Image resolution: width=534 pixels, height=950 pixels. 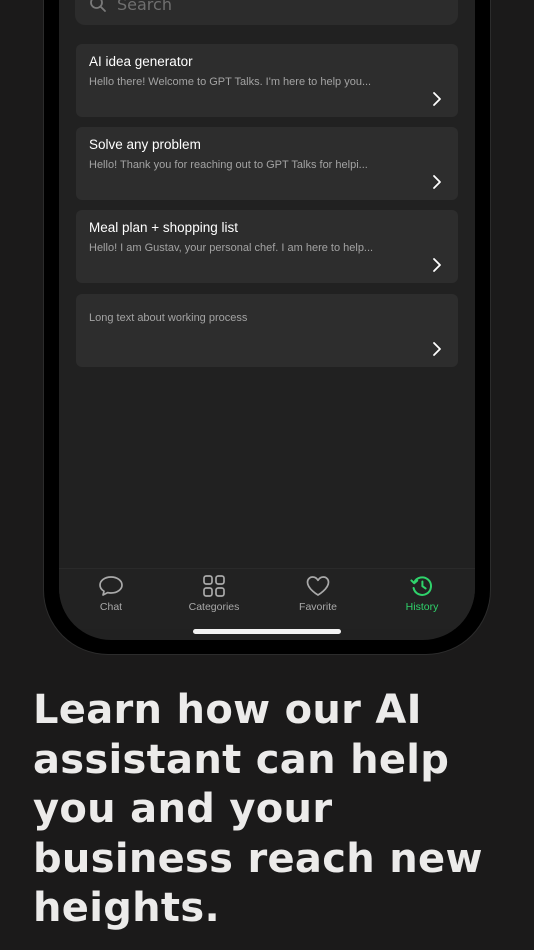 I want to click on tab-chat: Chat, so click(x=111, y=597).